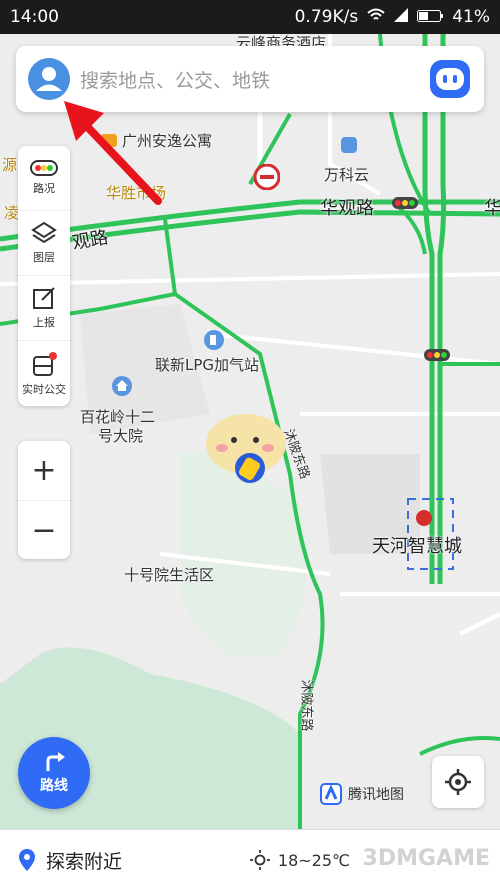 The width and height of the screenshot is (500, 890). What do you see at coordinates (417, 546) in the screenshot?
I see `map-label-tianhe: 天河智慧城` at bounding box center [417, 546].